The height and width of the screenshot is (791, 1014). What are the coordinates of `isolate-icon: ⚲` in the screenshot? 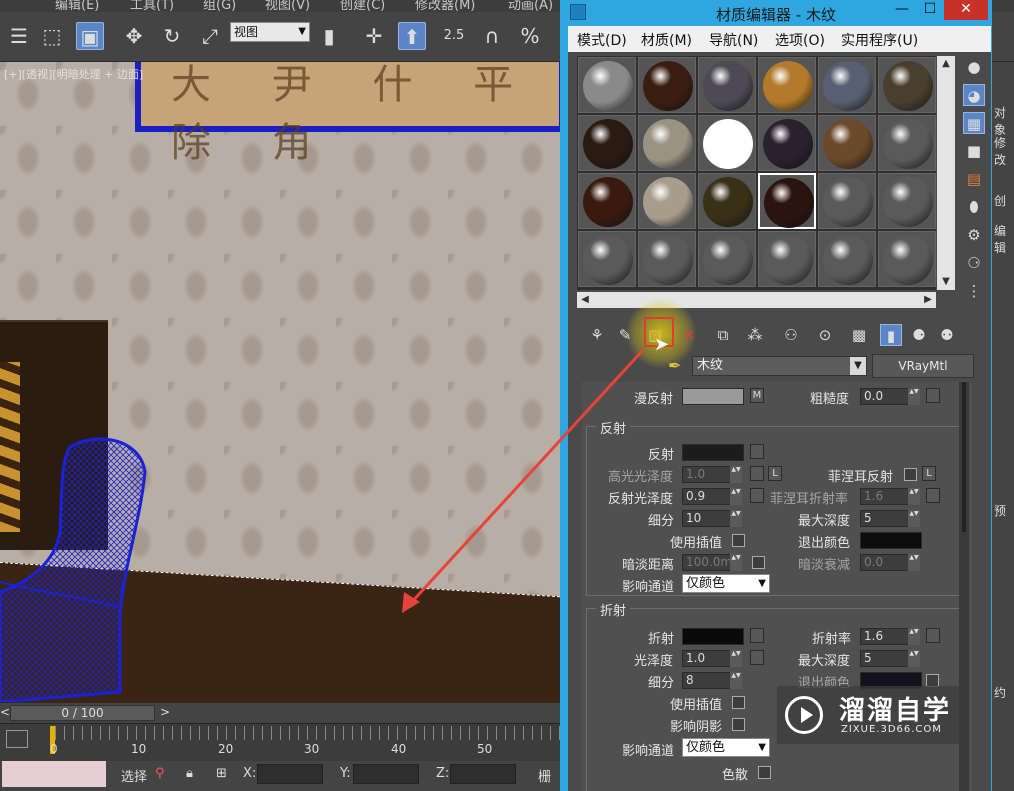 It's located at (160, 773).